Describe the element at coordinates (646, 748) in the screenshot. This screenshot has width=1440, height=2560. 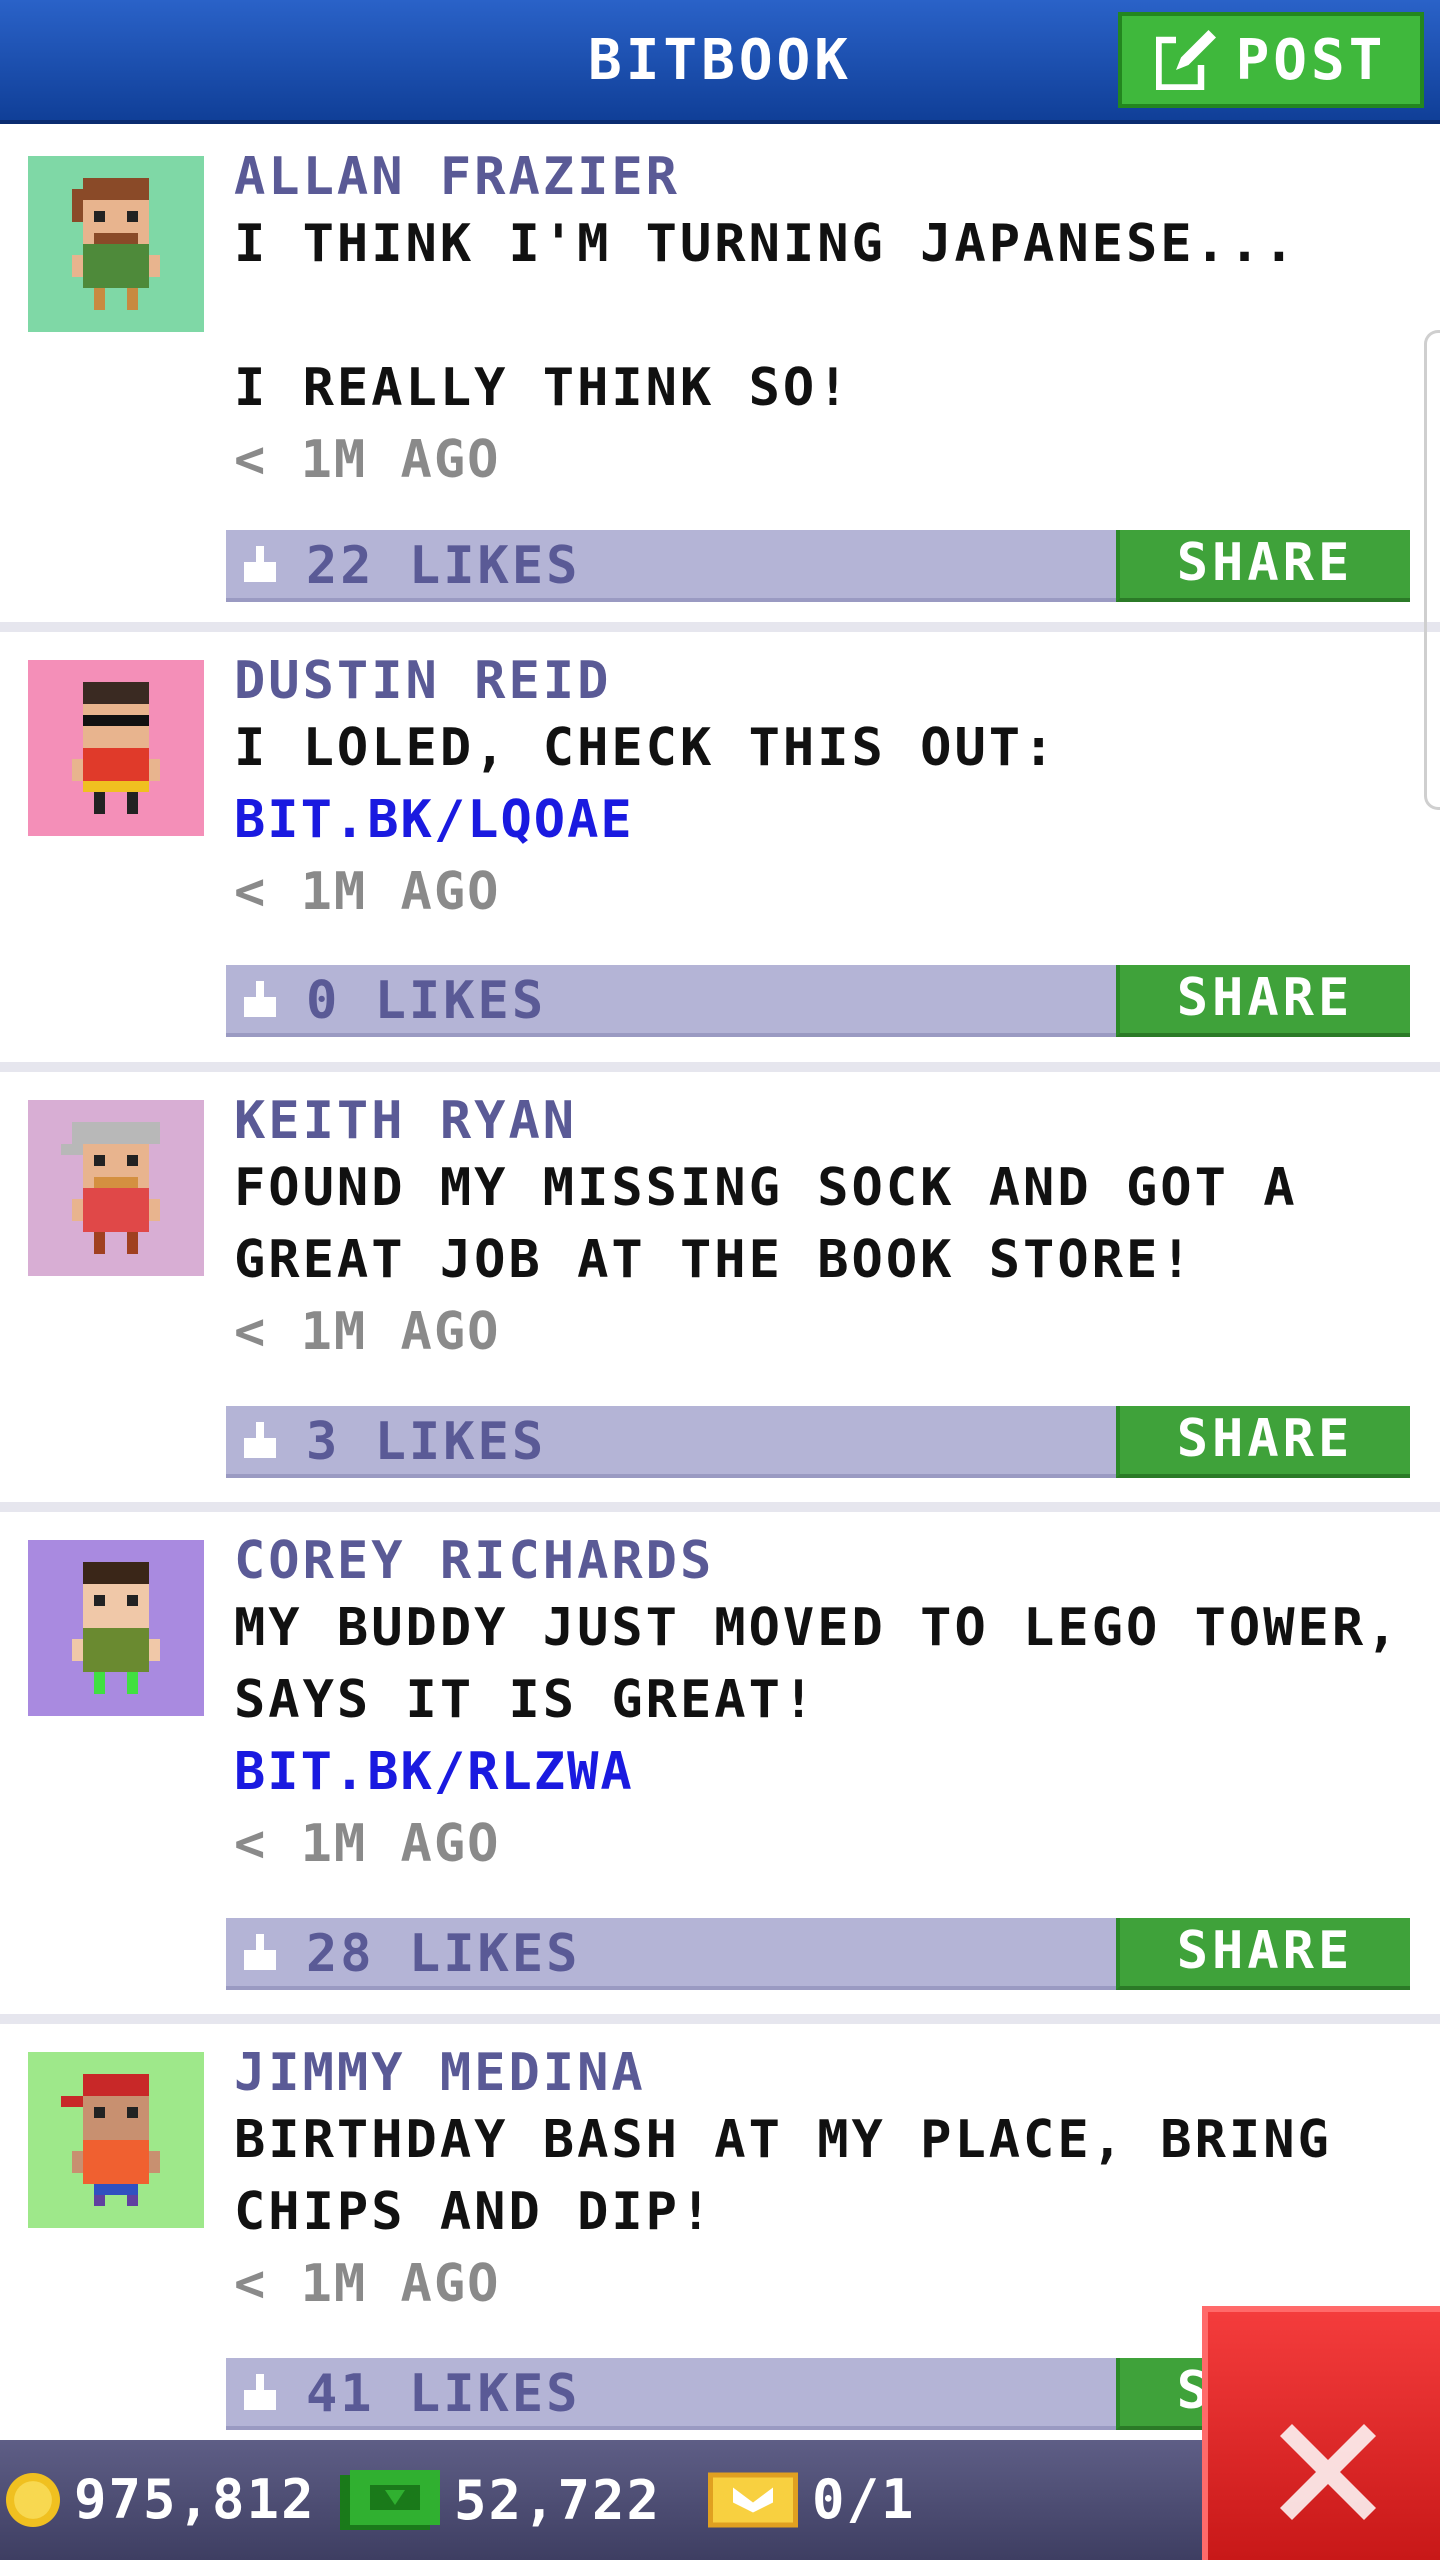
I see `post-message: I LOLED, CHECK THIS OUT:` at that location.